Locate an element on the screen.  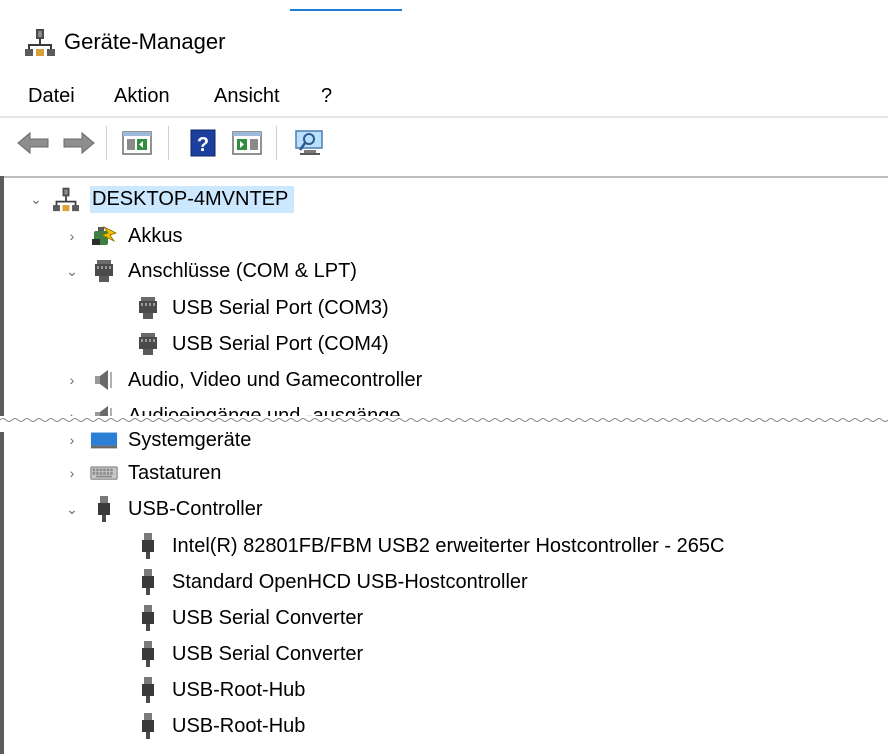
back-button is located at coordinates (33, 143).